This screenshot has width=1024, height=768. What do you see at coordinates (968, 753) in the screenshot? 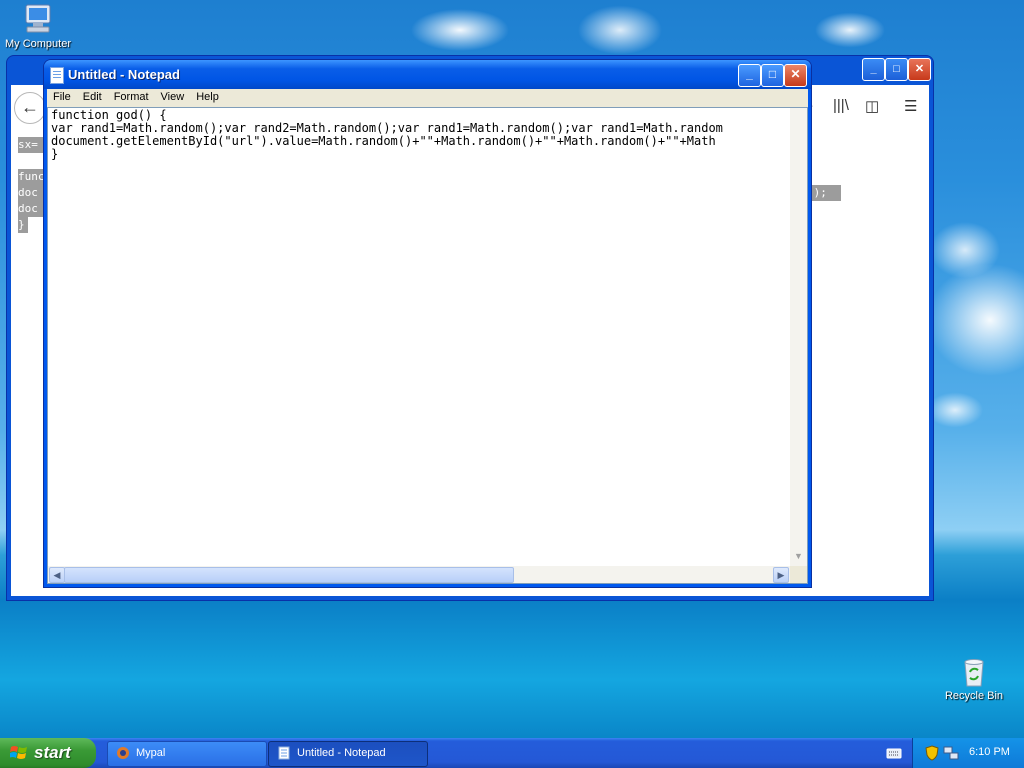
I see `system-tray: 6:10 PM` at bounding box center [968, 753].